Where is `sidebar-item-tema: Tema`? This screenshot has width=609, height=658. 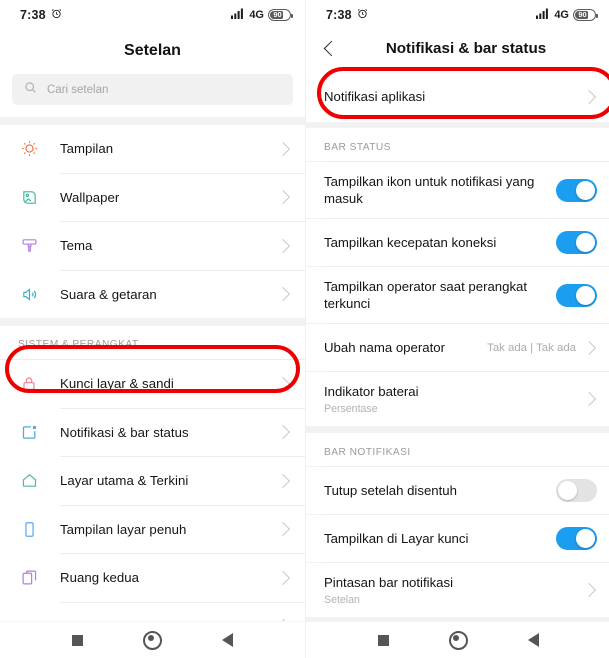 sidebar-item-tema: Tema is located at coordinates (152, 246).